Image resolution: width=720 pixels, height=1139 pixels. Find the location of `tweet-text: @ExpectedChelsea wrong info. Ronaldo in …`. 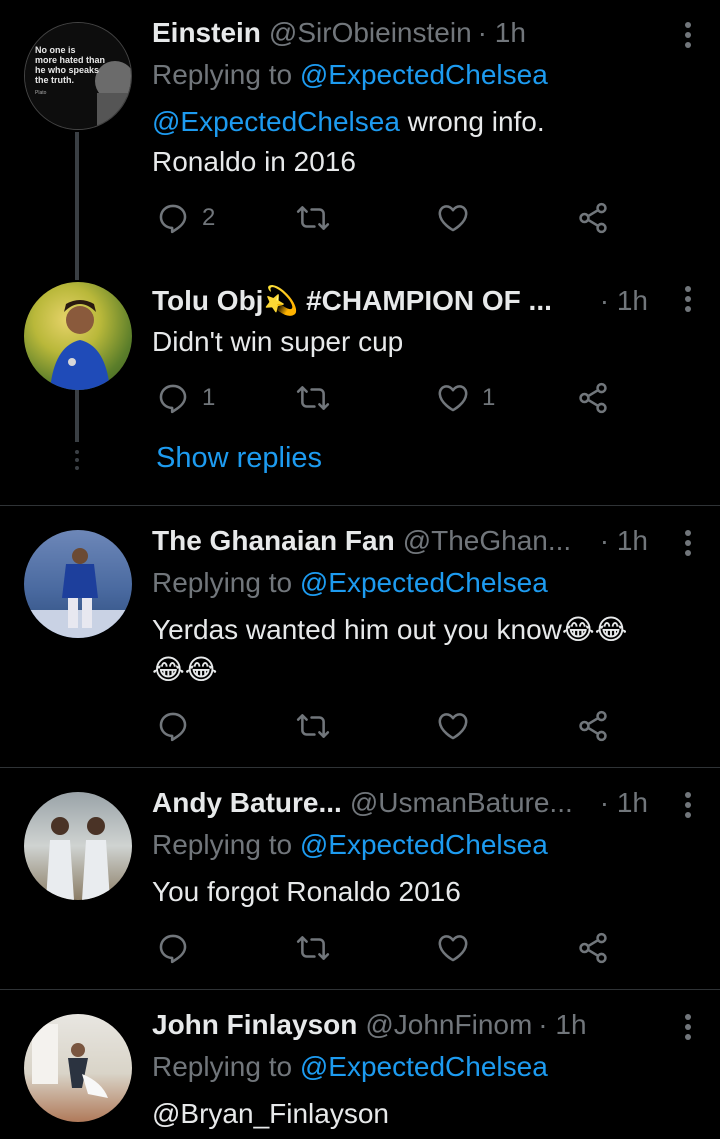

tweet-text: @ExpectedChelsea wrong info. Ronaldo in … is located at coordinates (416, 142).